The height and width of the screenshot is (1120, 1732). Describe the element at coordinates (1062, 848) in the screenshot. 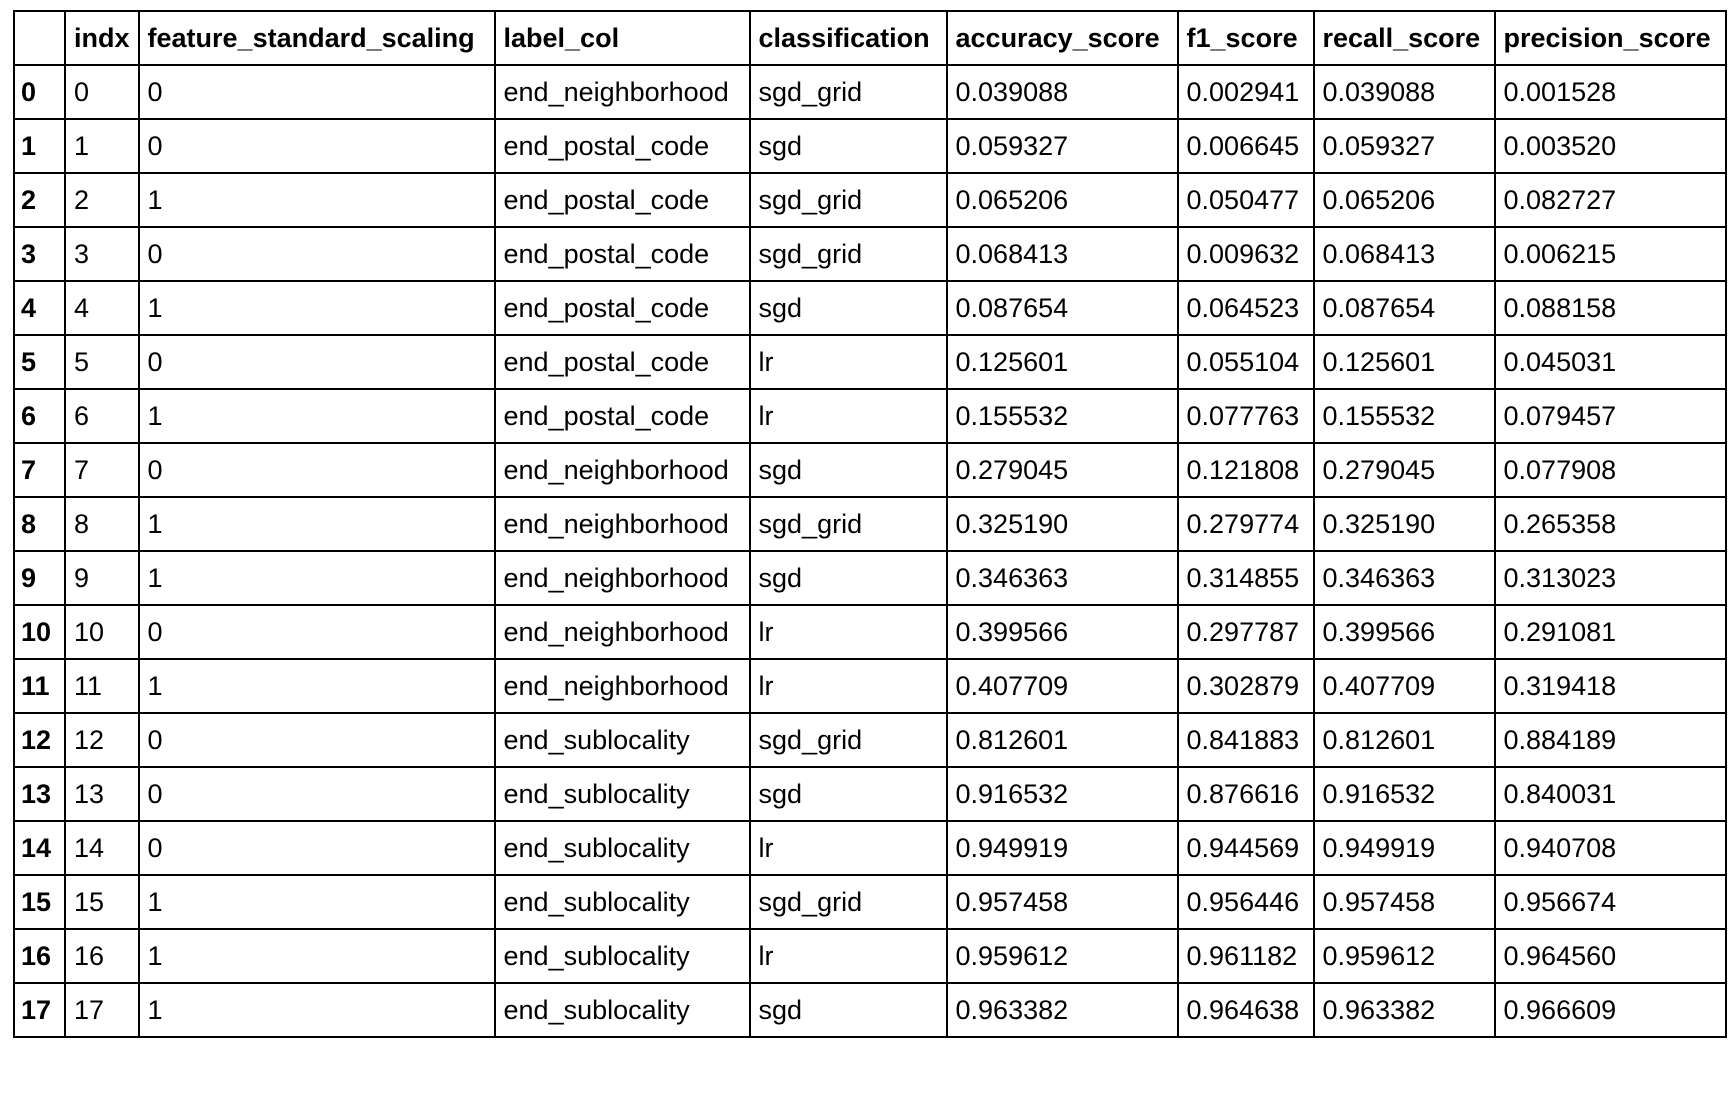

I see `table-cell: 0.949919` at that location.